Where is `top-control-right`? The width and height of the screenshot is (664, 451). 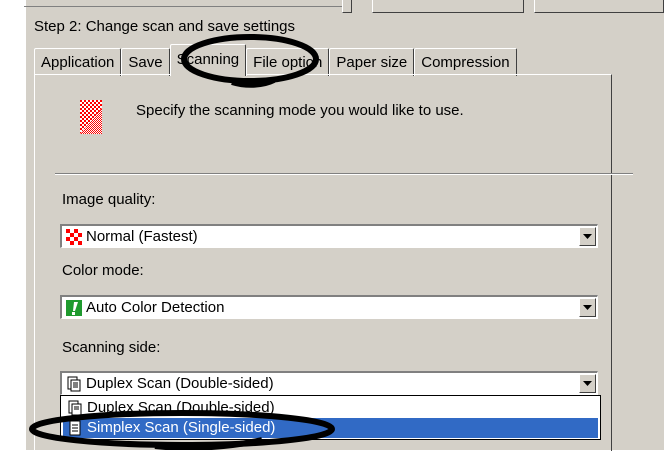
top-control-right is located at coordinates (599, 6).